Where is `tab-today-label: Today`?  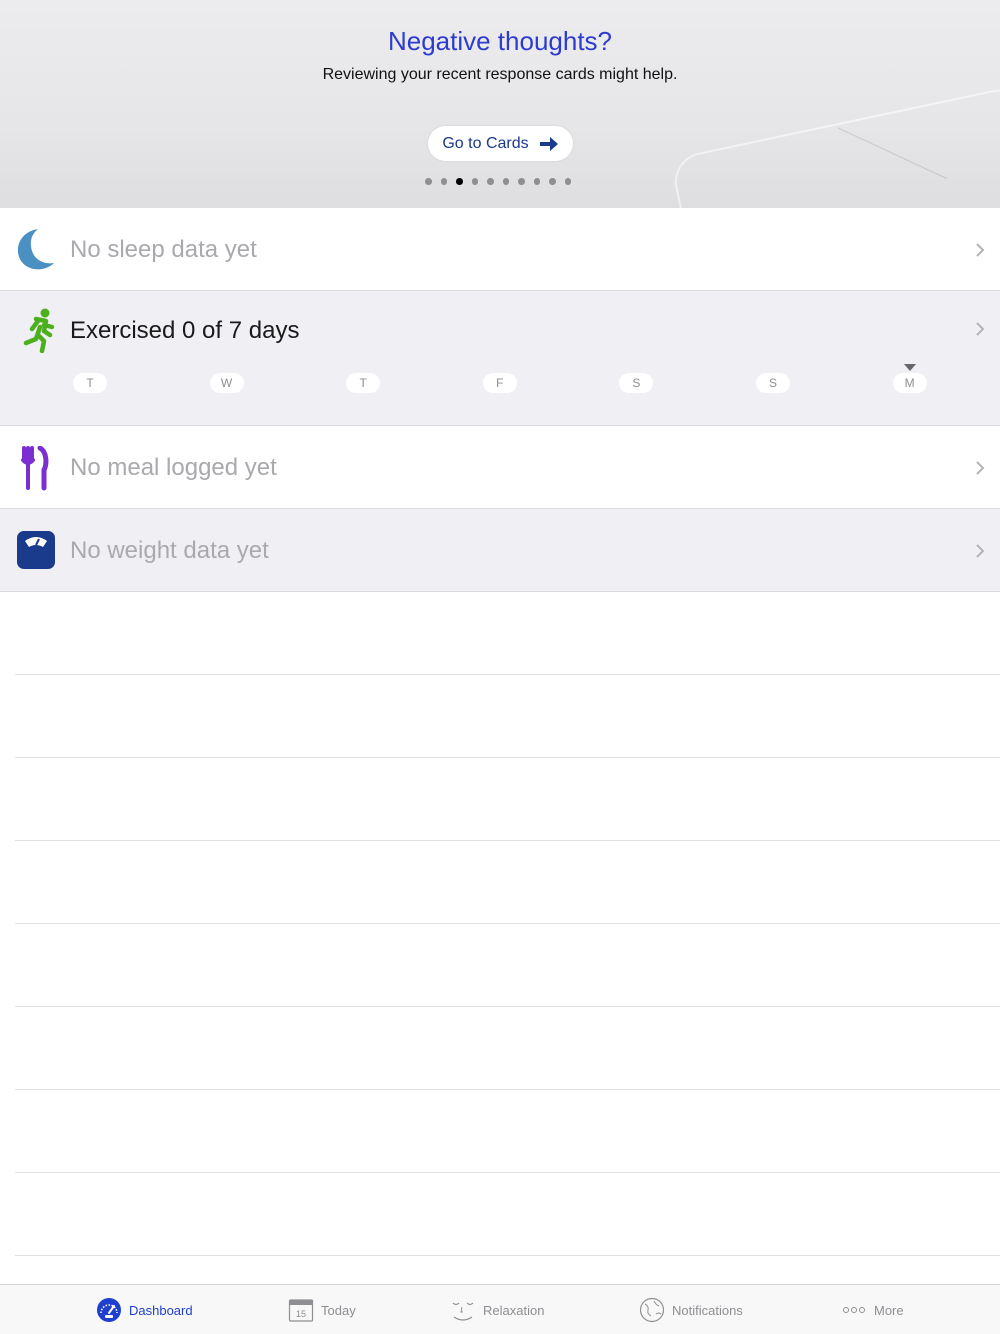
tab-today-label: Today is located at coordinates (338, 1310).